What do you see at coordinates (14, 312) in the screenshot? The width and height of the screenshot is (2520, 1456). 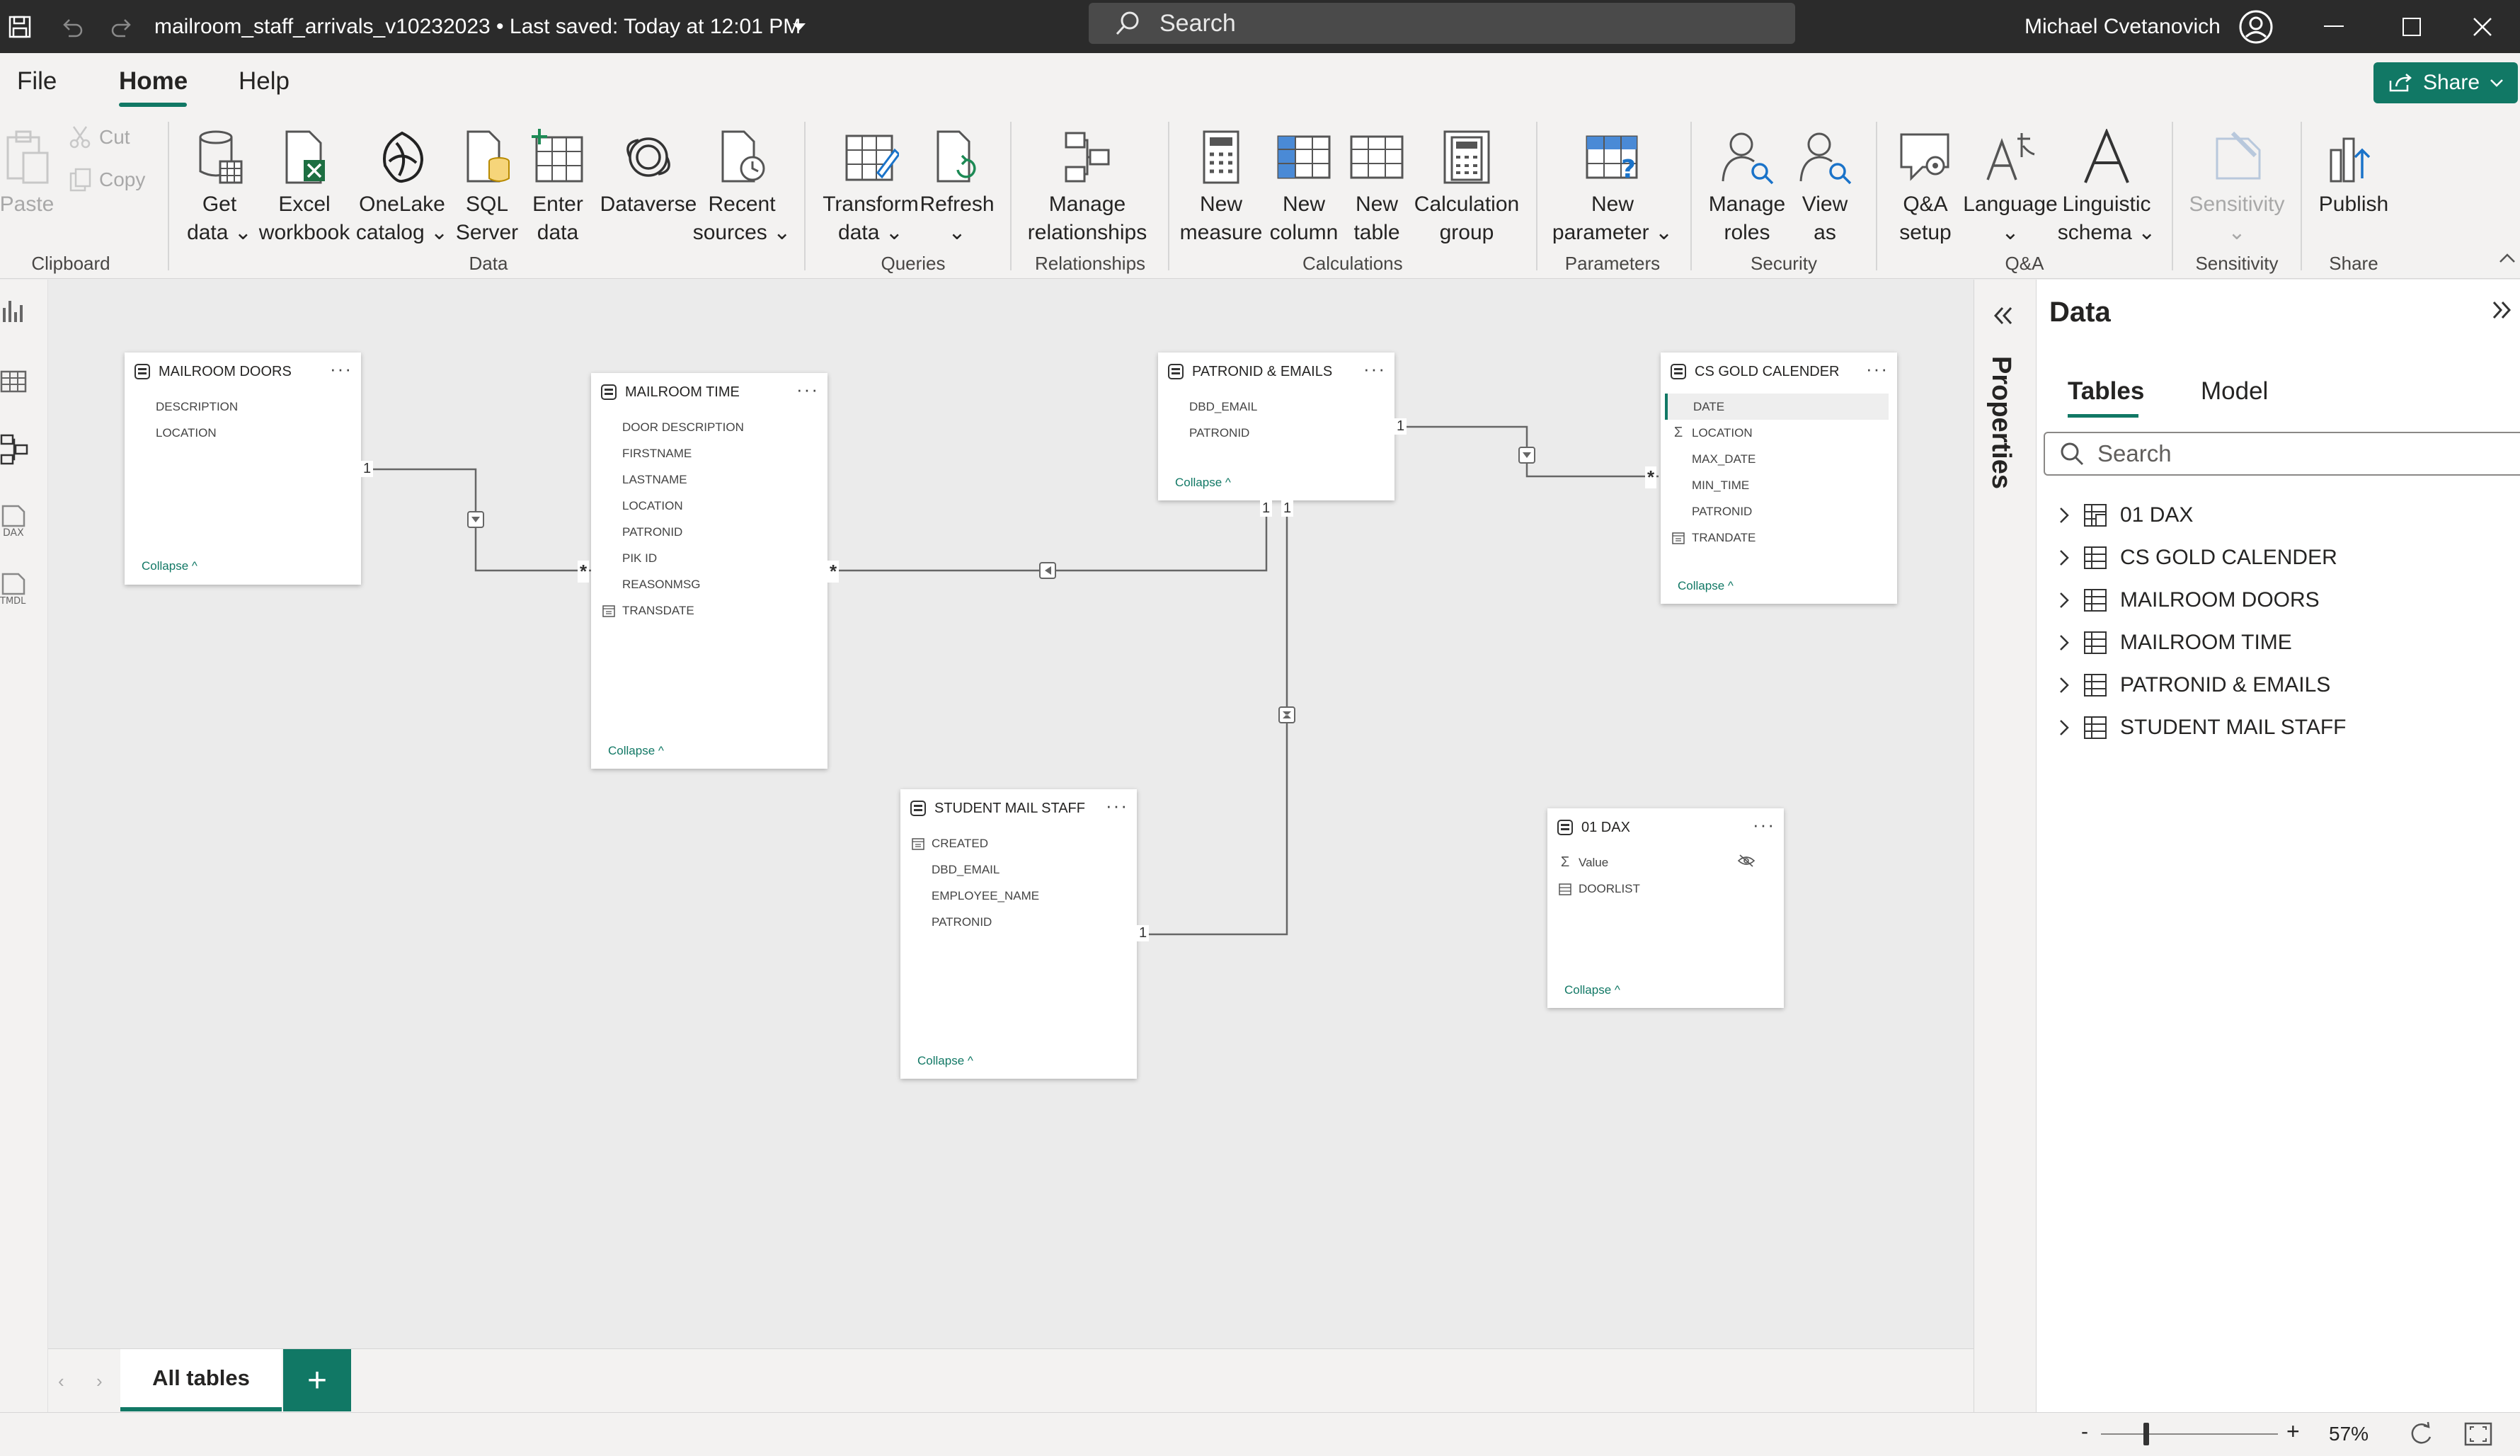 I see `report-view-icon` at bounding box center [14, 312].